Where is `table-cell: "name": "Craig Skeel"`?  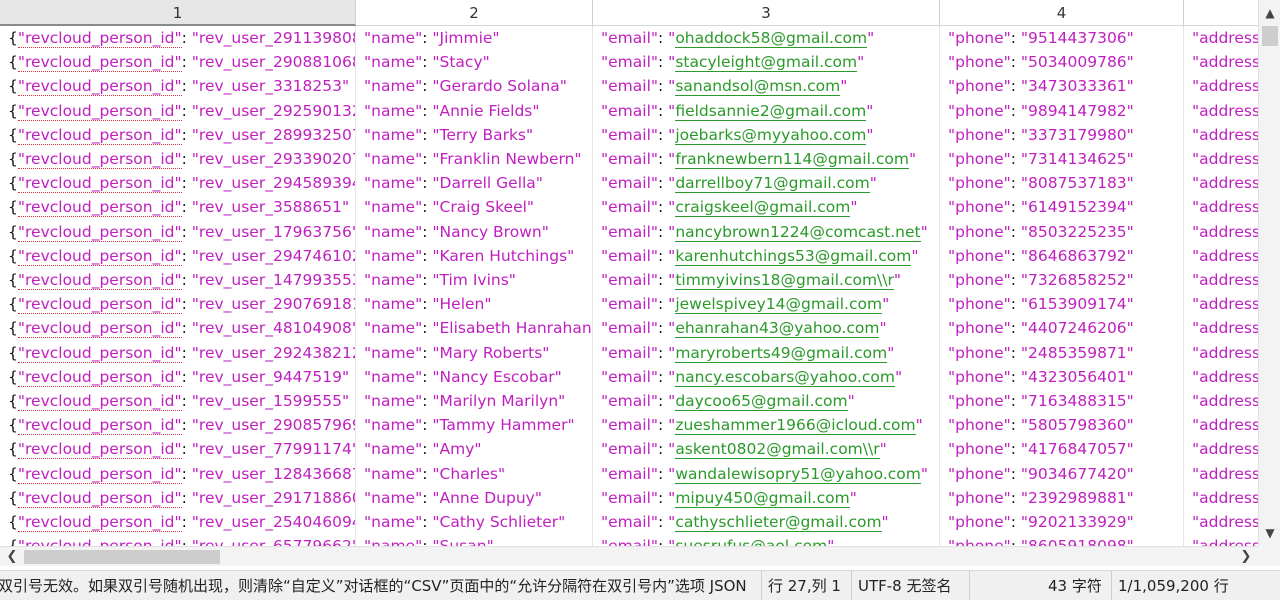 table-cell: "name": "Craig Skeel" is located at coordinates (474, 207).